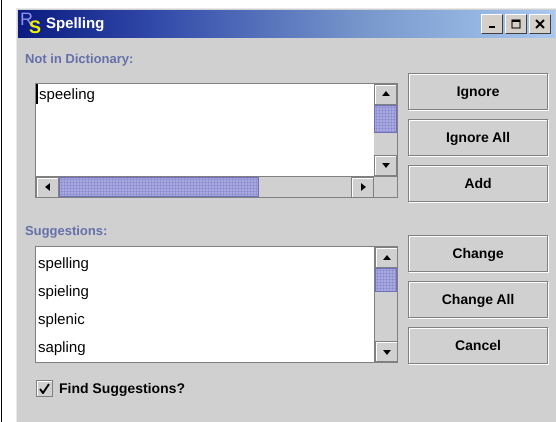 Image resolution: width=556 pixels, height=422 pixels. What do you see at coordinates (478, 137) in the screenshot?
I see `dialog-button: Ignore All` at bounding box center [478, 137].